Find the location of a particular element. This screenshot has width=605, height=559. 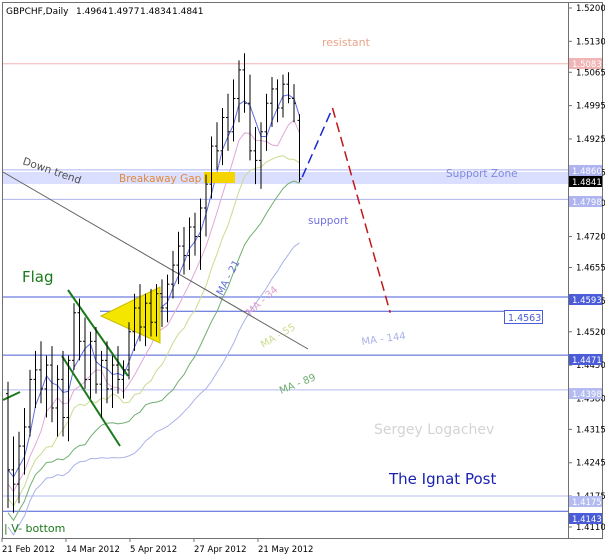

annotation-author: Sergey Logachev is located at coordinates (434, 430).